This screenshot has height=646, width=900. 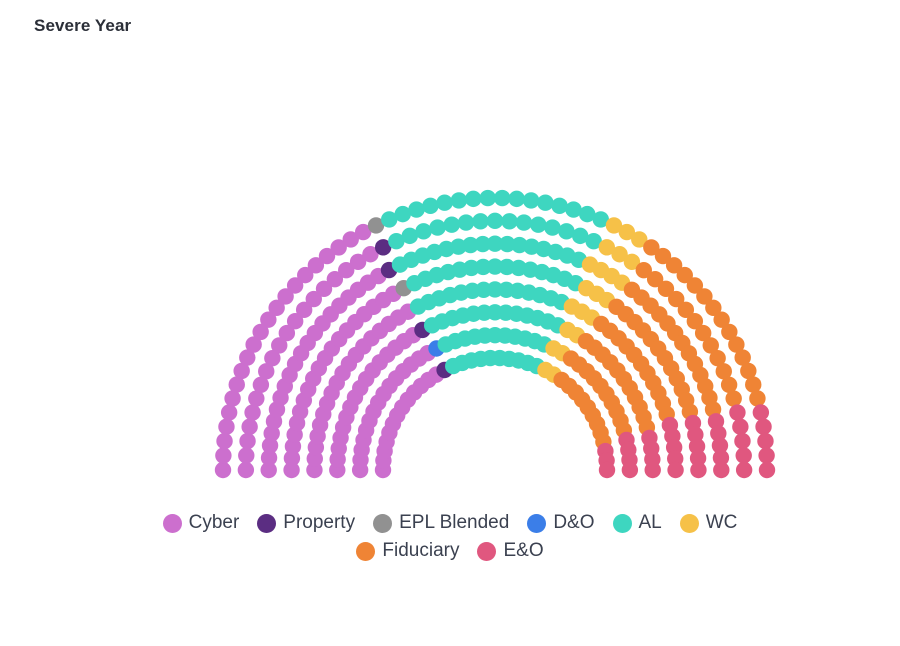 I want to click on legend-item-fiduciary: Fiduciary, so click(x=407, y=551).